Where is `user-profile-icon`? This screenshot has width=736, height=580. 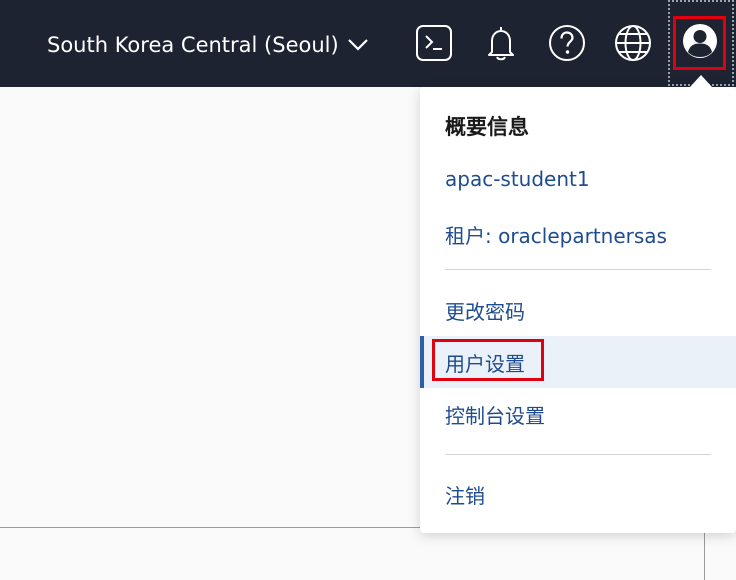
user-profile-icon is located at coordinates (700, 43).